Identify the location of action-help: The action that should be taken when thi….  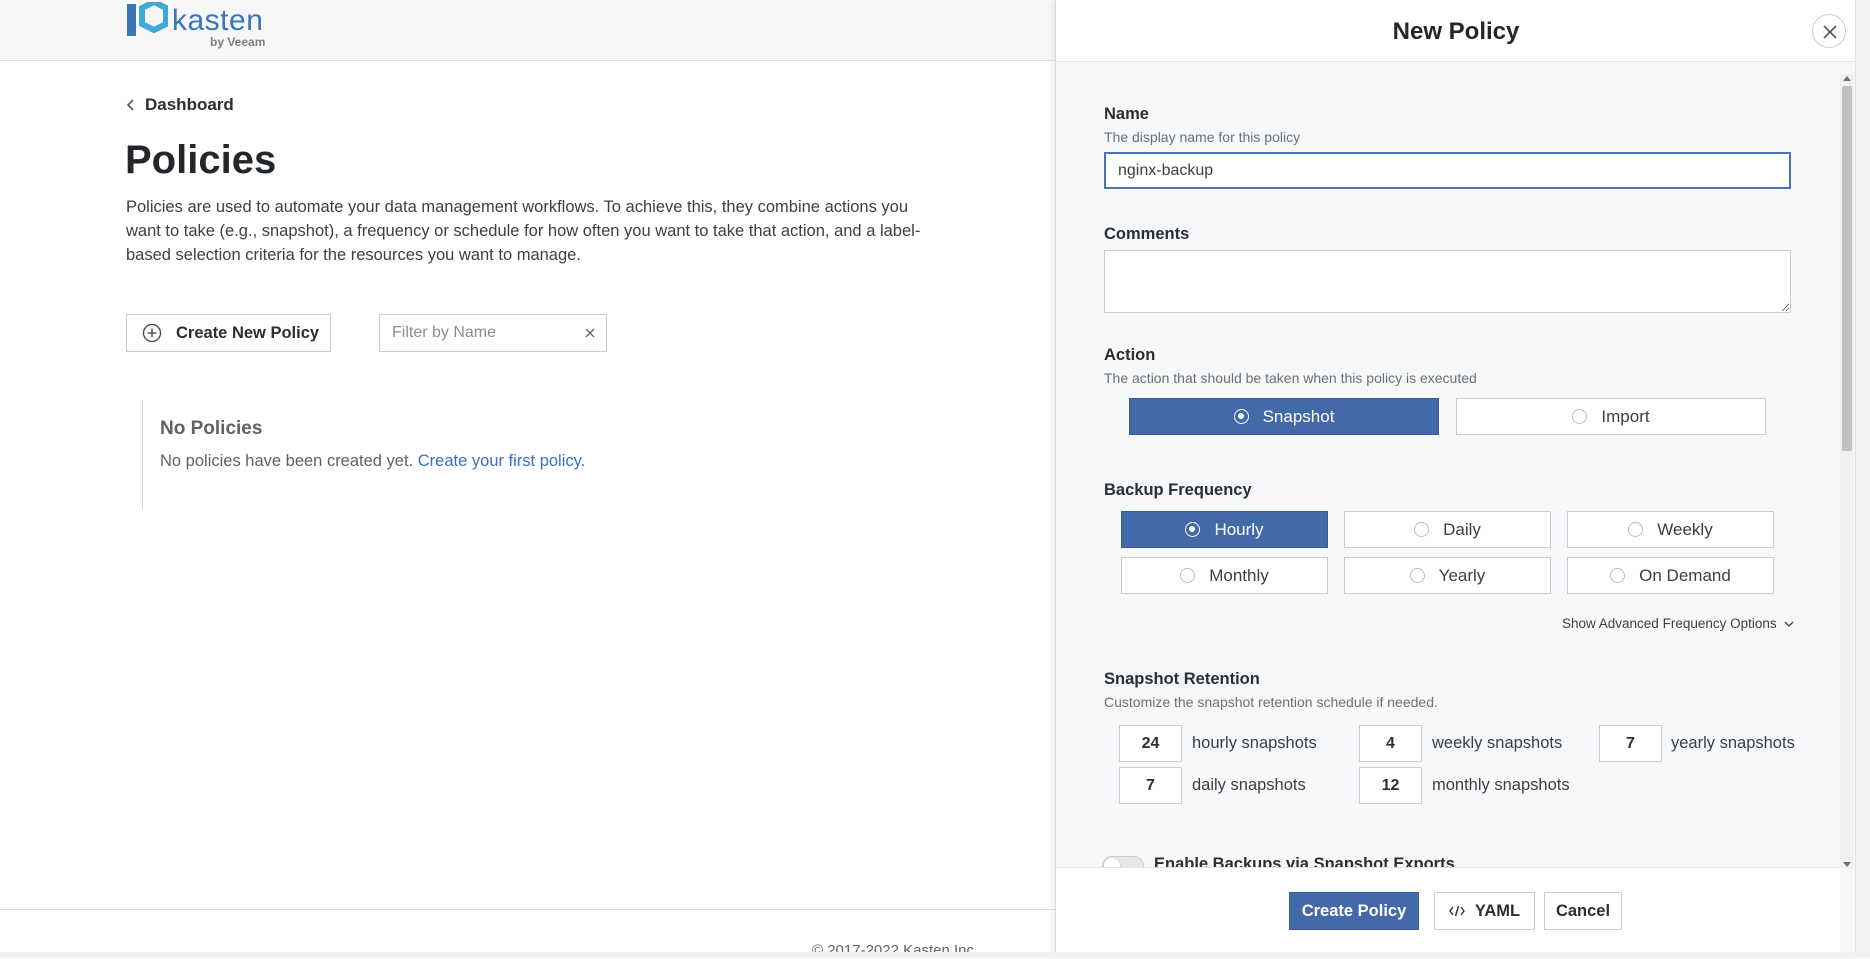
(1290, 378).